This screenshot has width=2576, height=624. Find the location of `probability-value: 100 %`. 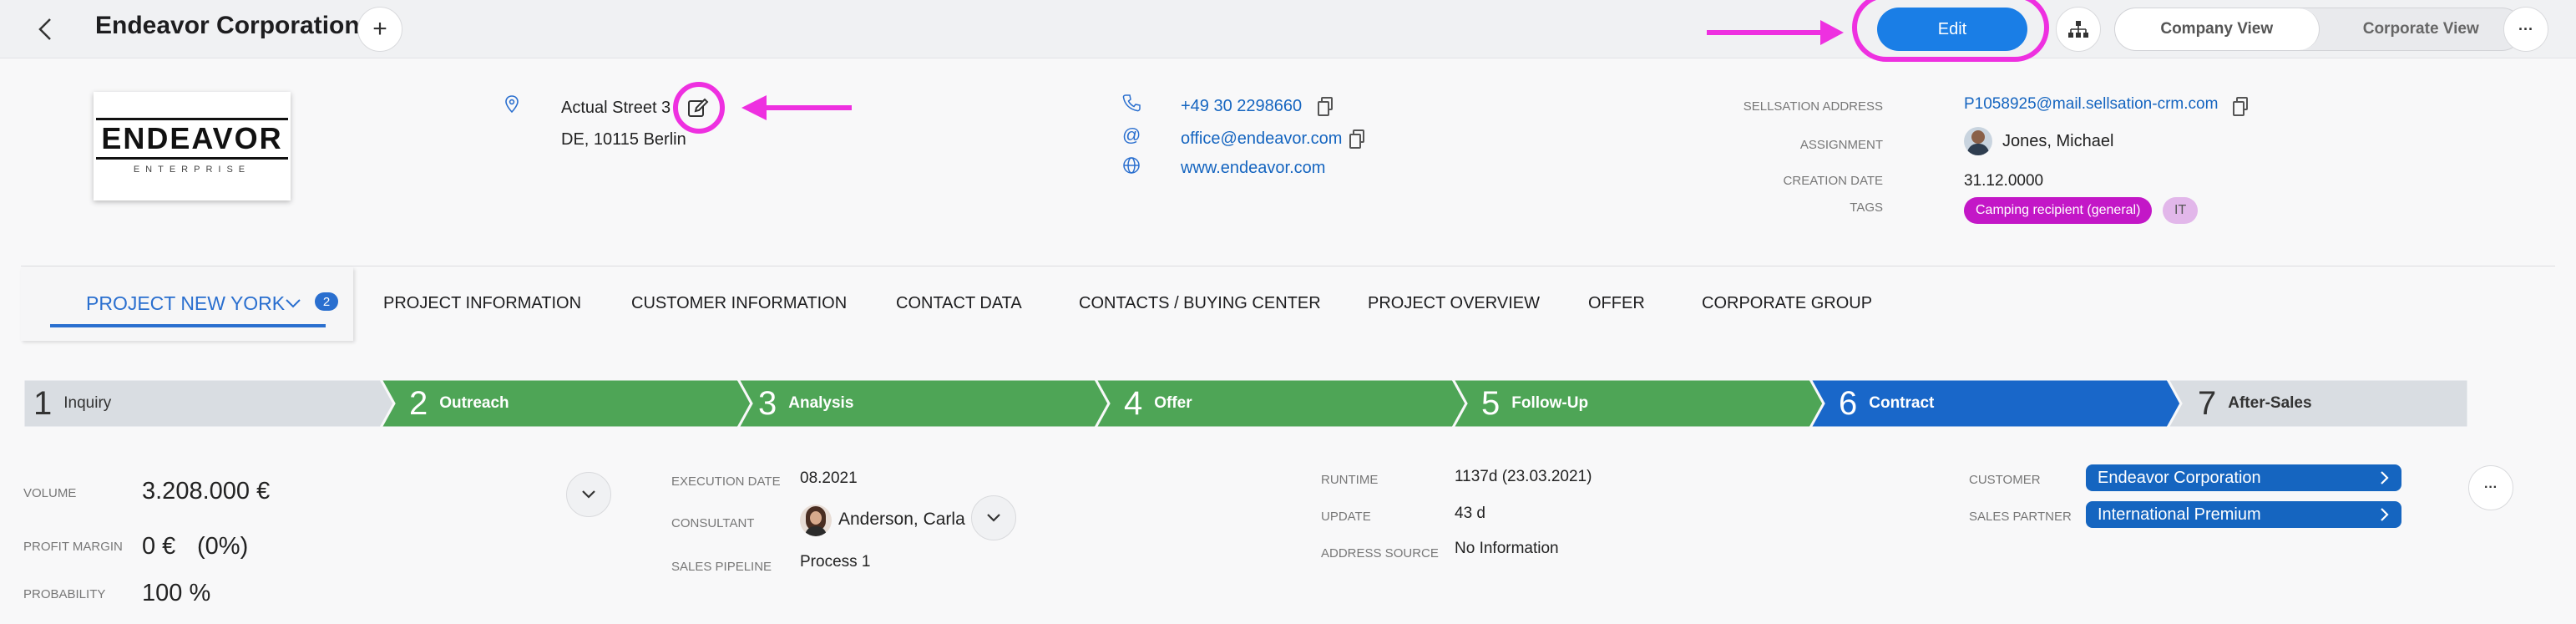

probability-value: 100 % is located at coordinates (176, 593).